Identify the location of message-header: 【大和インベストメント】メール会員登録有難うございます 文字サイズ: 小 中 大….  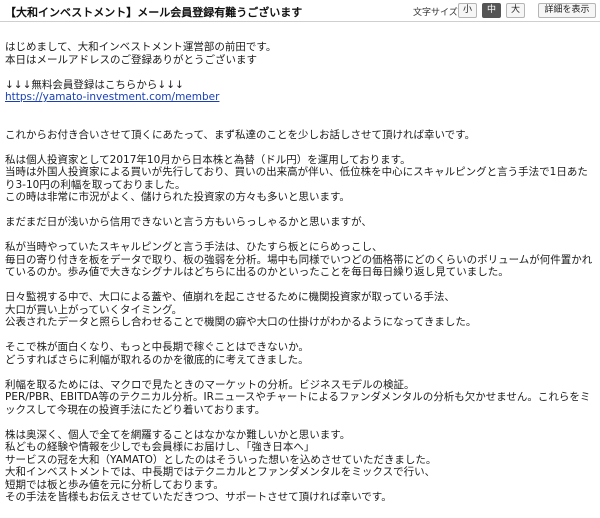
(300, 11).